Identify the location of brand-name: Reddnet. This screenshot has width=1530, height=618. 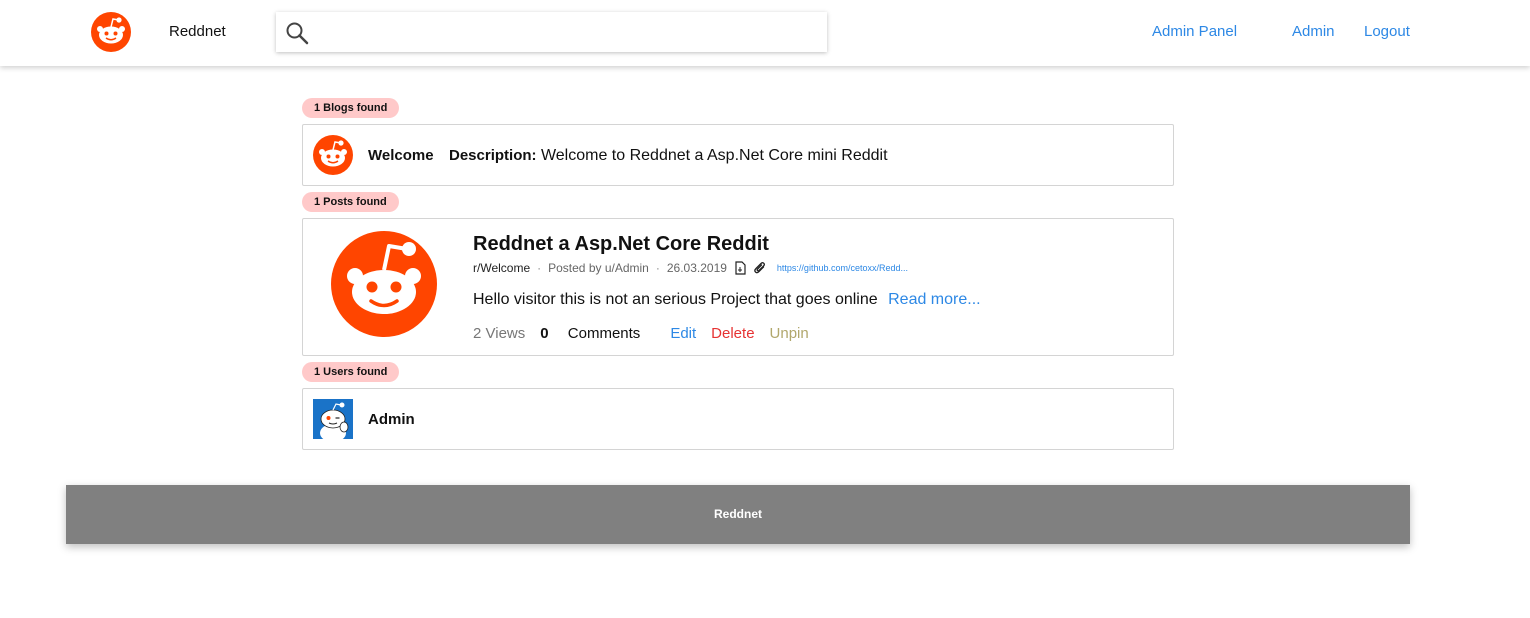
(197, 31).